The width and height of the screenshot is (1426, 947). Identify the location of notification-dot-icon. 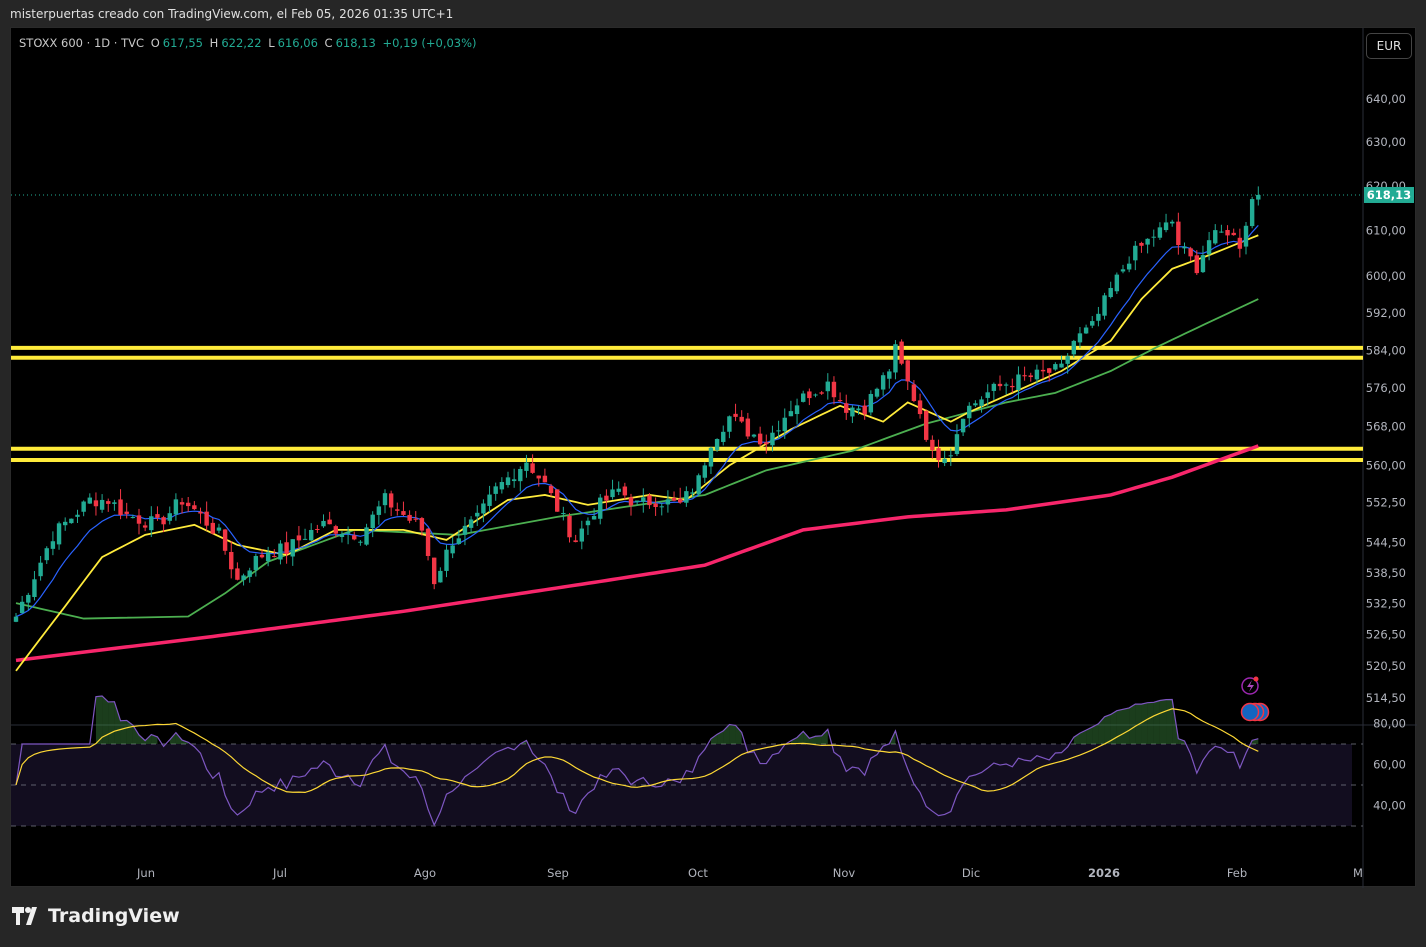
(1256, 679).